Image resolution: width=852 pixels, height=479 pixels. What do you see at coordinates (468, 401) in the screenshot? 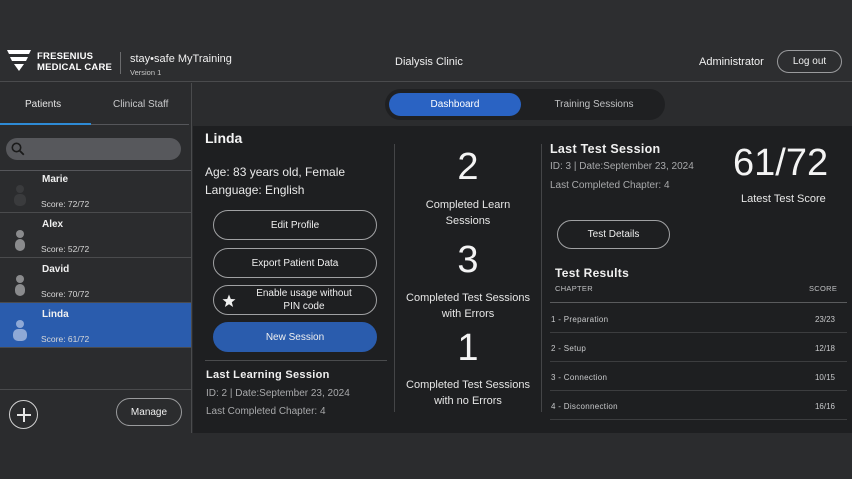
I see `stat-label-line: with no Errors` at bounding box center [468, 401].